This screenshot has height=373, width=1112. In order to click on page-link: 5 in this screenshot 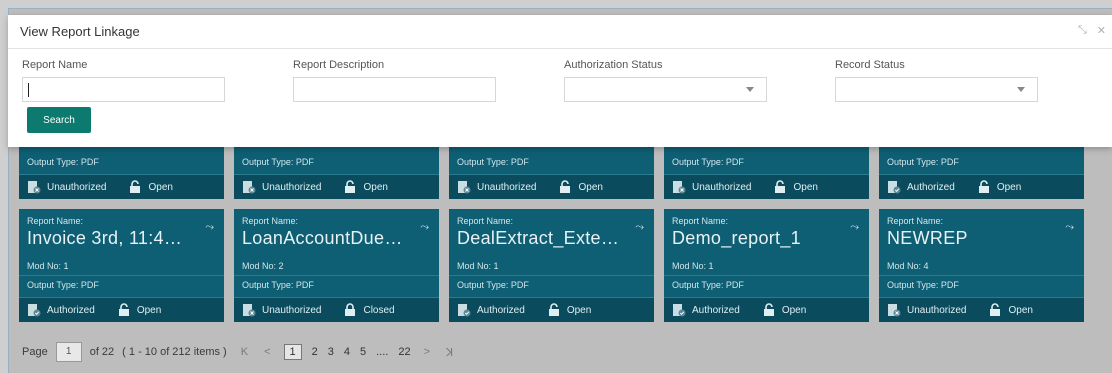, I will do `click(363, 352)`.